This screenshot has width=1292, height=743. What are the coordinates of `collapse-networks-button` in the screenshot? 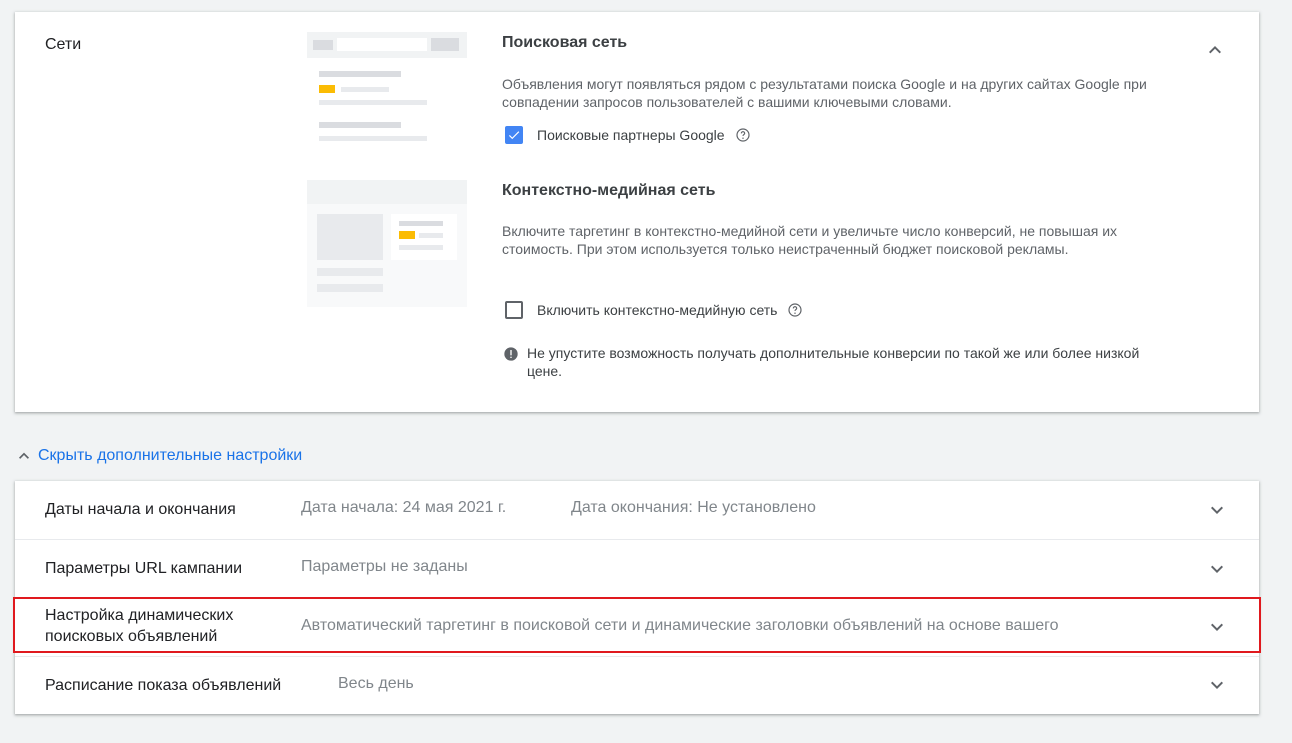 It's located at (1215, 50).